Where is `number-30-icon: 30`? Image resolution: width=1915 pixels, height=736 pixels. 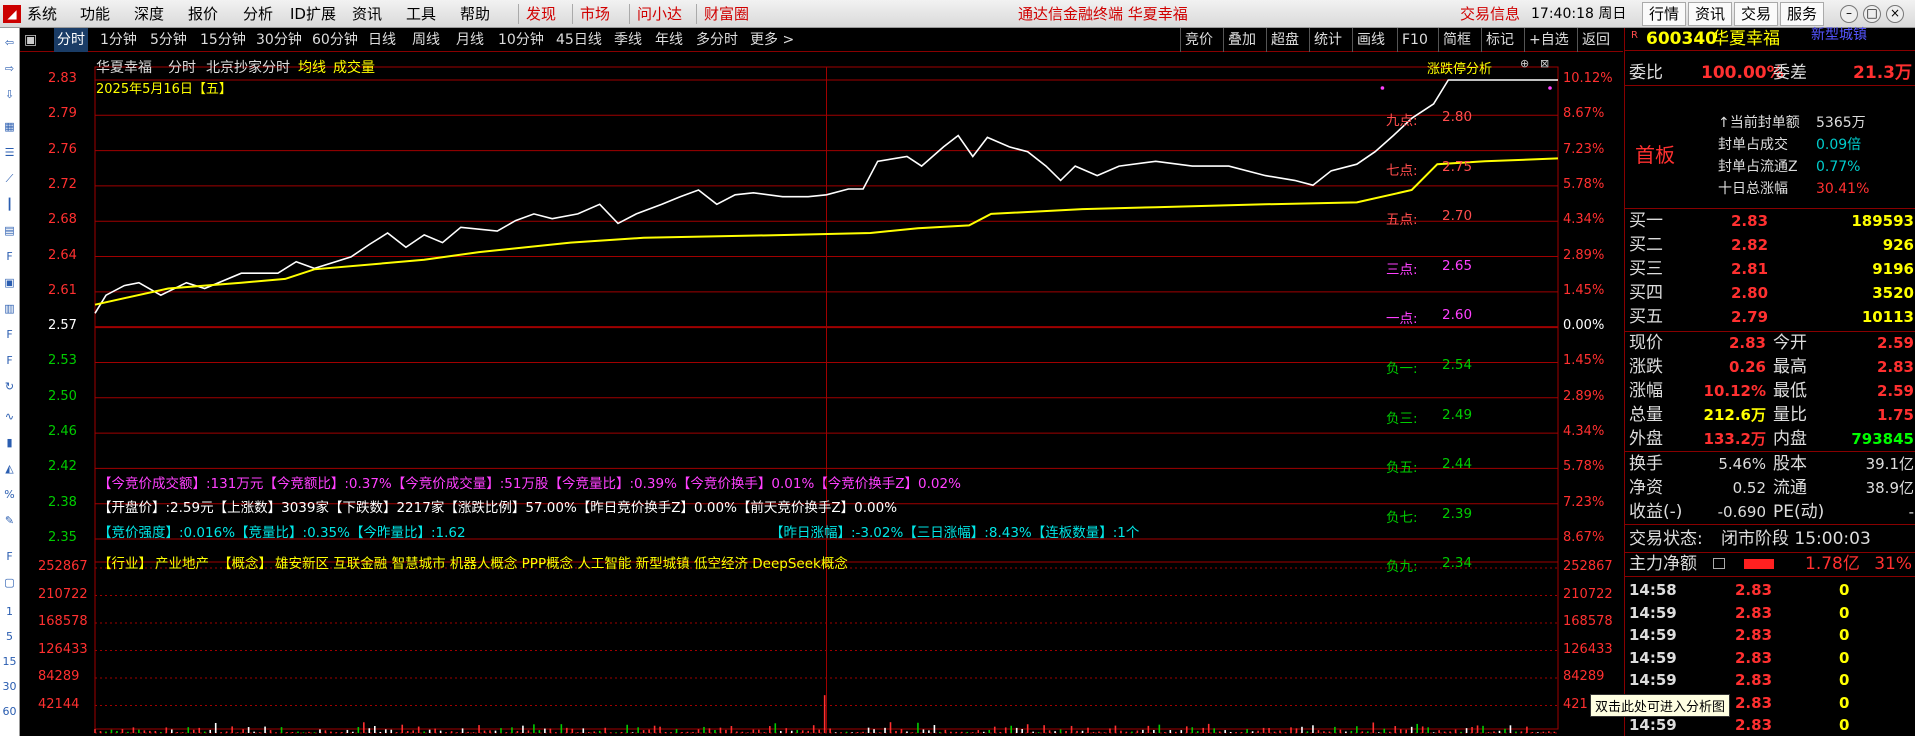
number-30-icon: 30 is located at coordinates (9, 686).